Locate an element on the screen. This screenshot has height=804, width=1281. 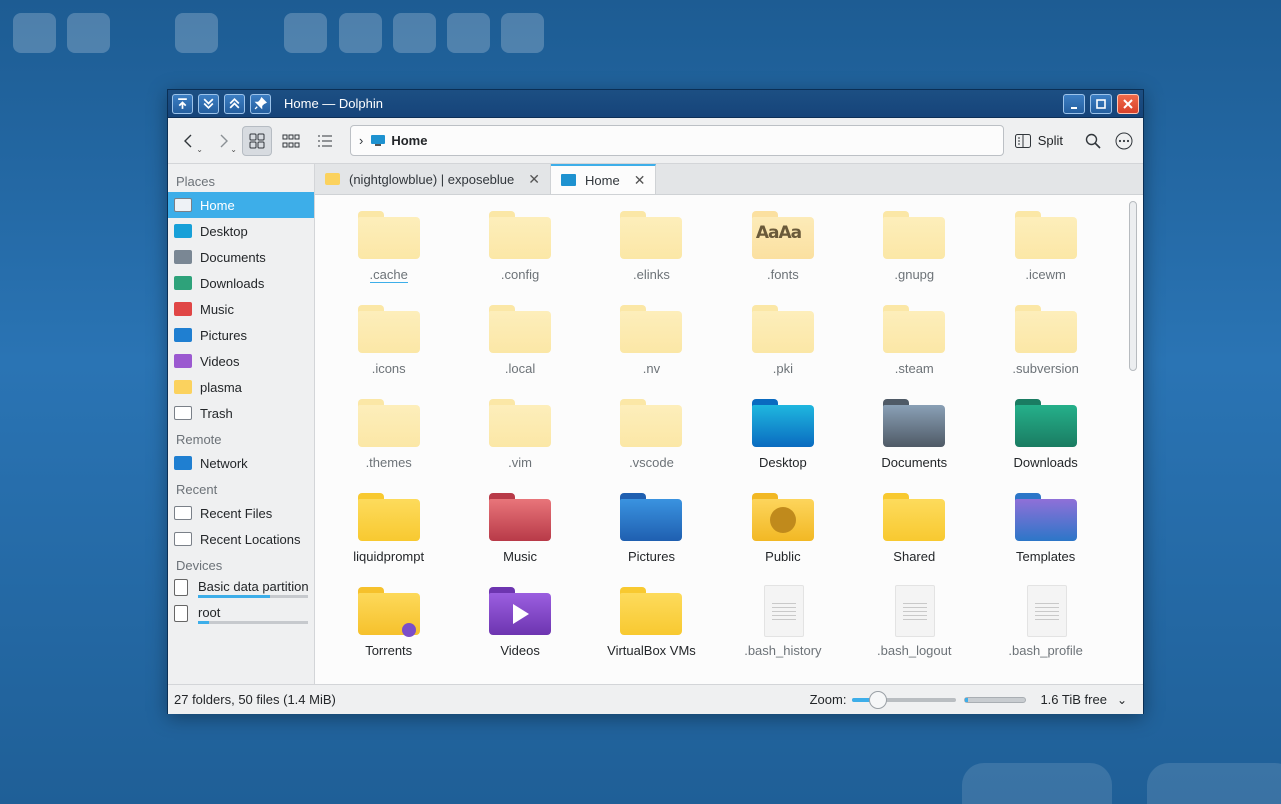
file-item-bash-history: .bash_history is located at coordinates (782, 632).